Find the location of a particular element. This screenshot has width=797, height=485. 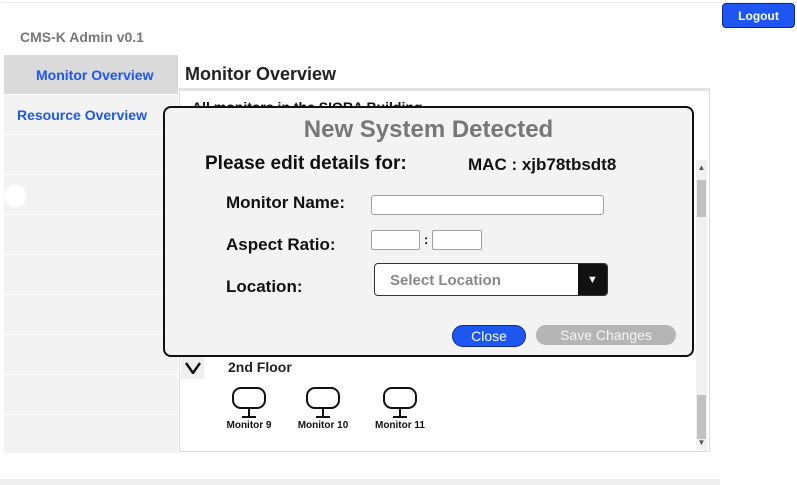

save-changes-button: Save Changes is located at coordinates (606, 335).